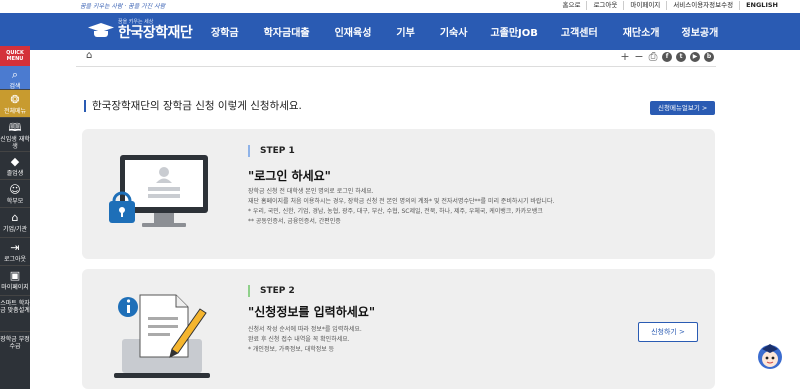 The image size is (800, 389). What do you see at coordinates (193, 106) in the screenshot?
I see `page-title: 한국장학재단의 장학금 신청 이렇게 신청하세요.` at bounding box center [193, 106].